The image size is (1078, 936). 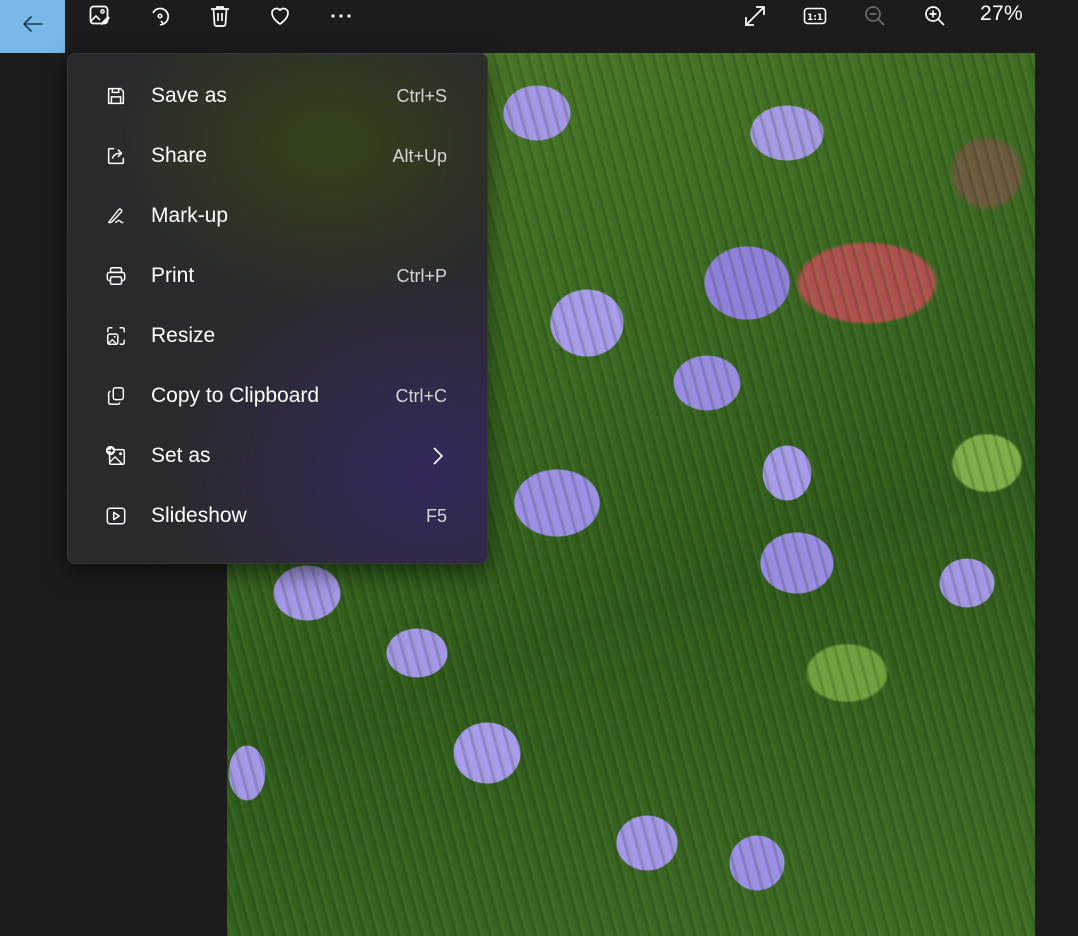 I want to click on actual-size-button: 1:1, so click(x=815, y=18).